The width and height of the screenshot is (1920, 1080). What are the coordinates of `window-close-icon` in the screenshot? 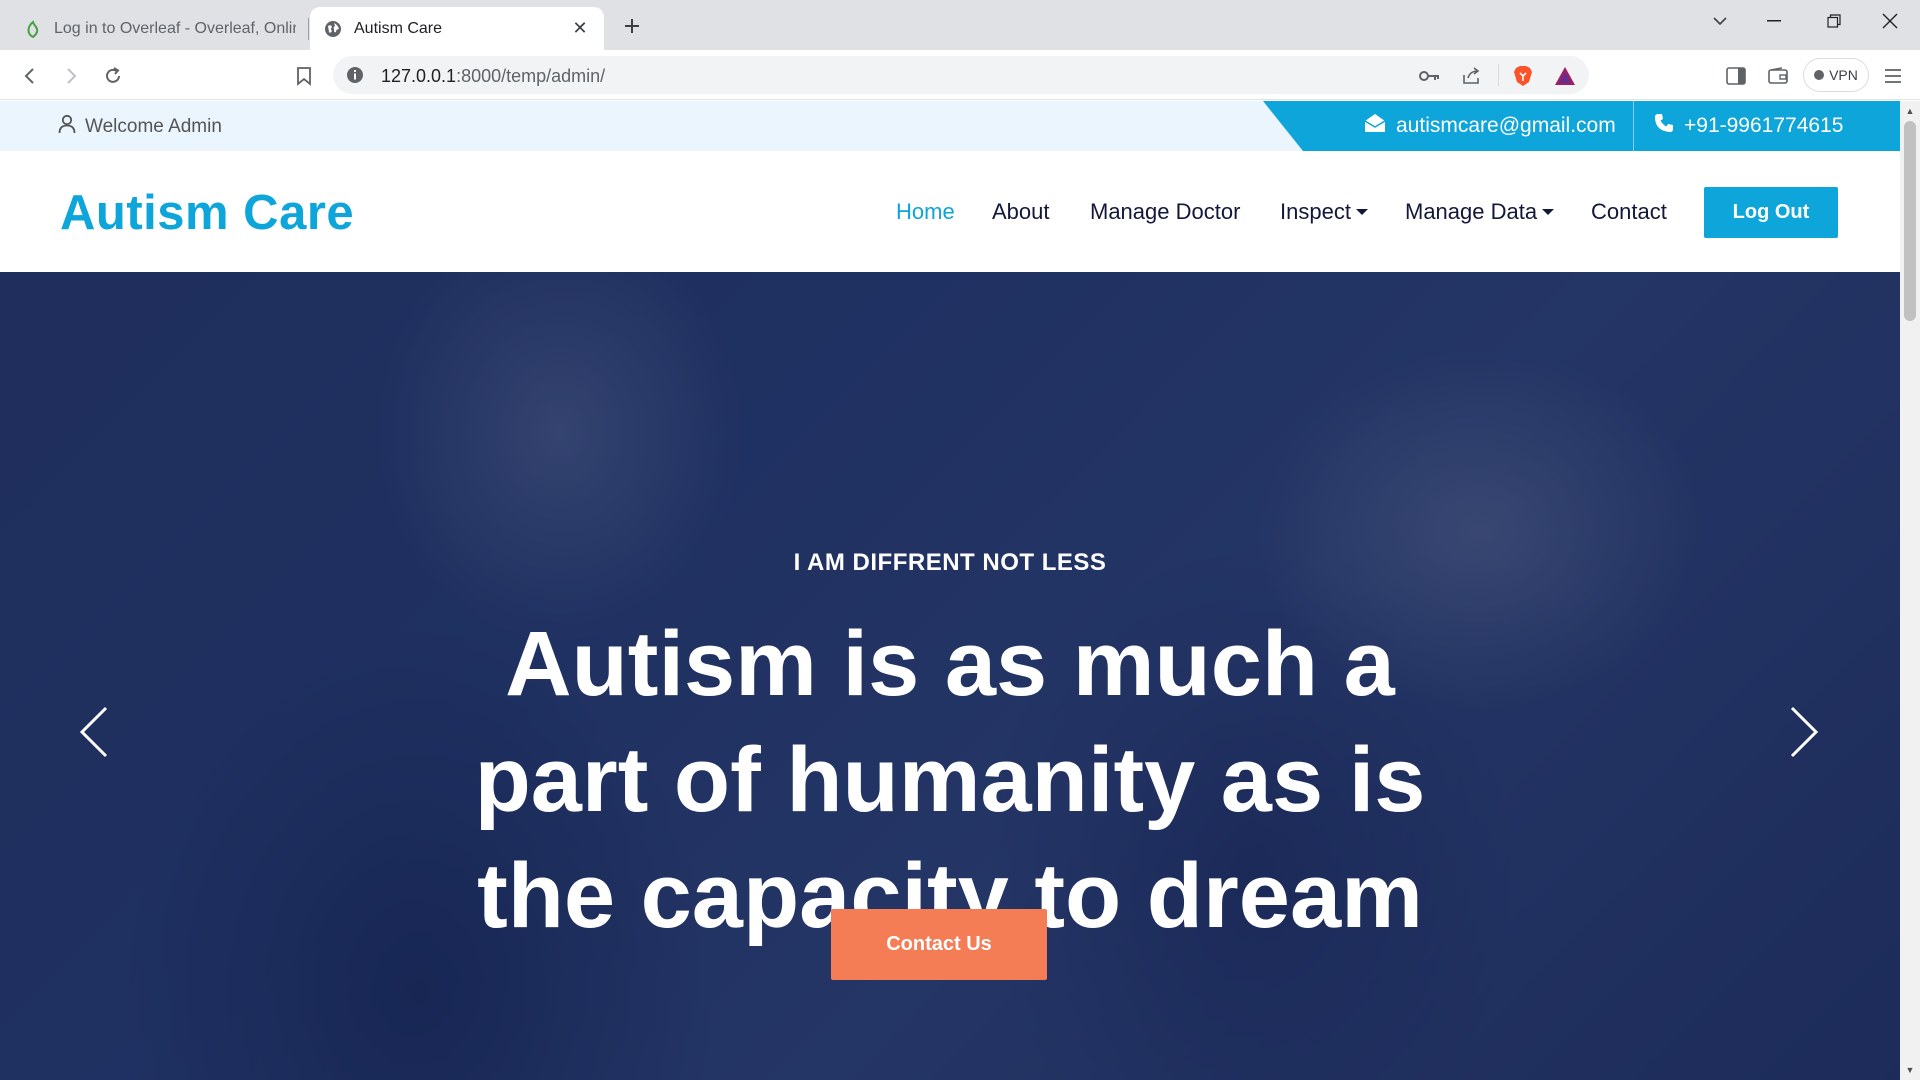 It's located at (1890, 21).